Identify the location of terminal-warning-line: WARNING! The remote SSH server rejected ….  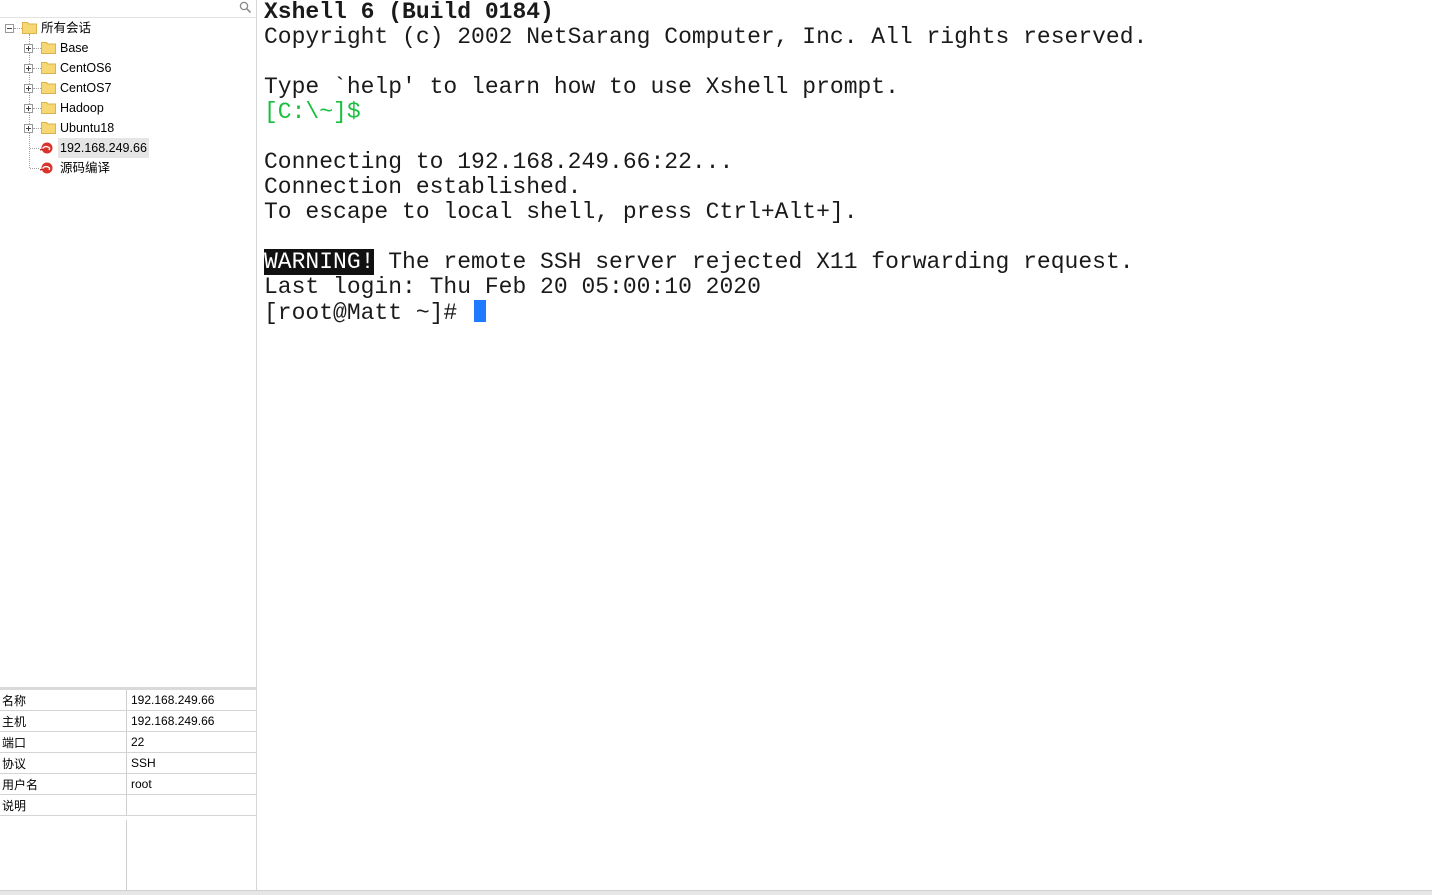
(848, 262).